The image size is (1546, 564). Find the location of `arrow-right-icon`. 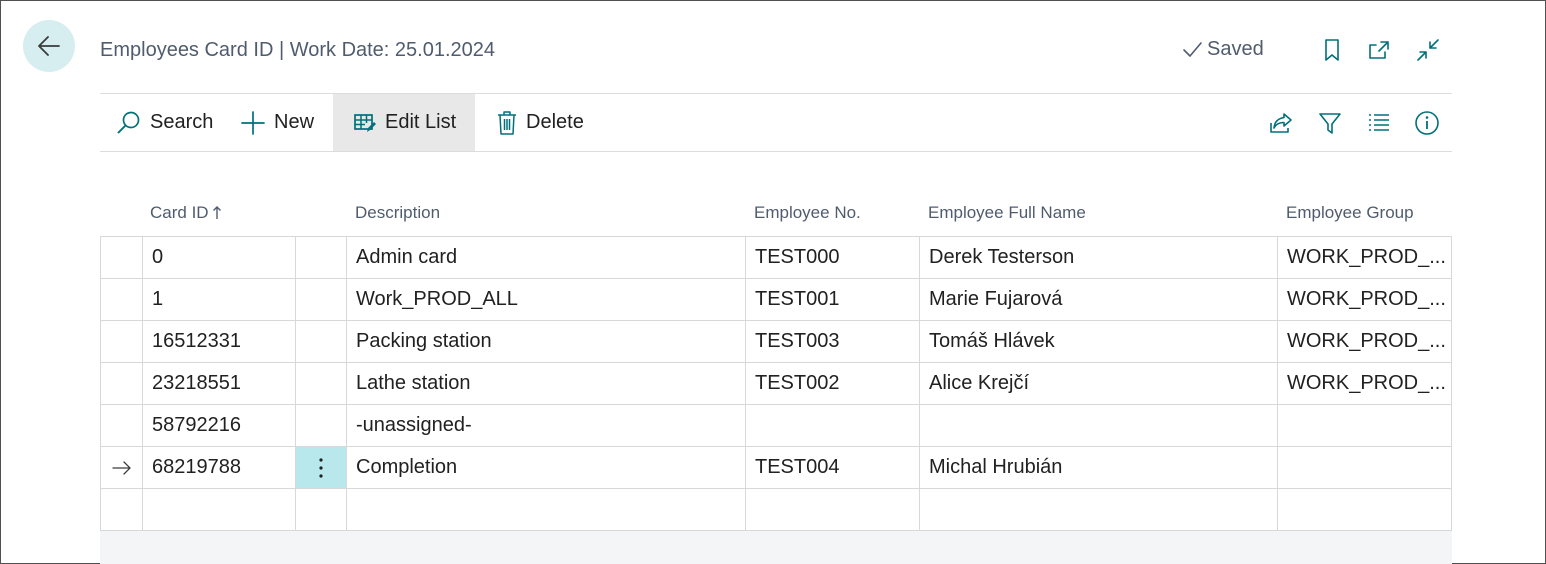

arrow-right-icon is located at coordinates (121, 467).